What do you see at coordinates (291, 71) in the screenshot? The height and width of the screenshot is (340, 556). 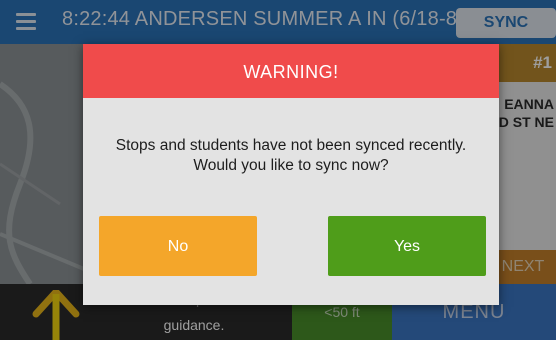 I see `dialog-title: WARNING!` at bounding box center [291, 71].